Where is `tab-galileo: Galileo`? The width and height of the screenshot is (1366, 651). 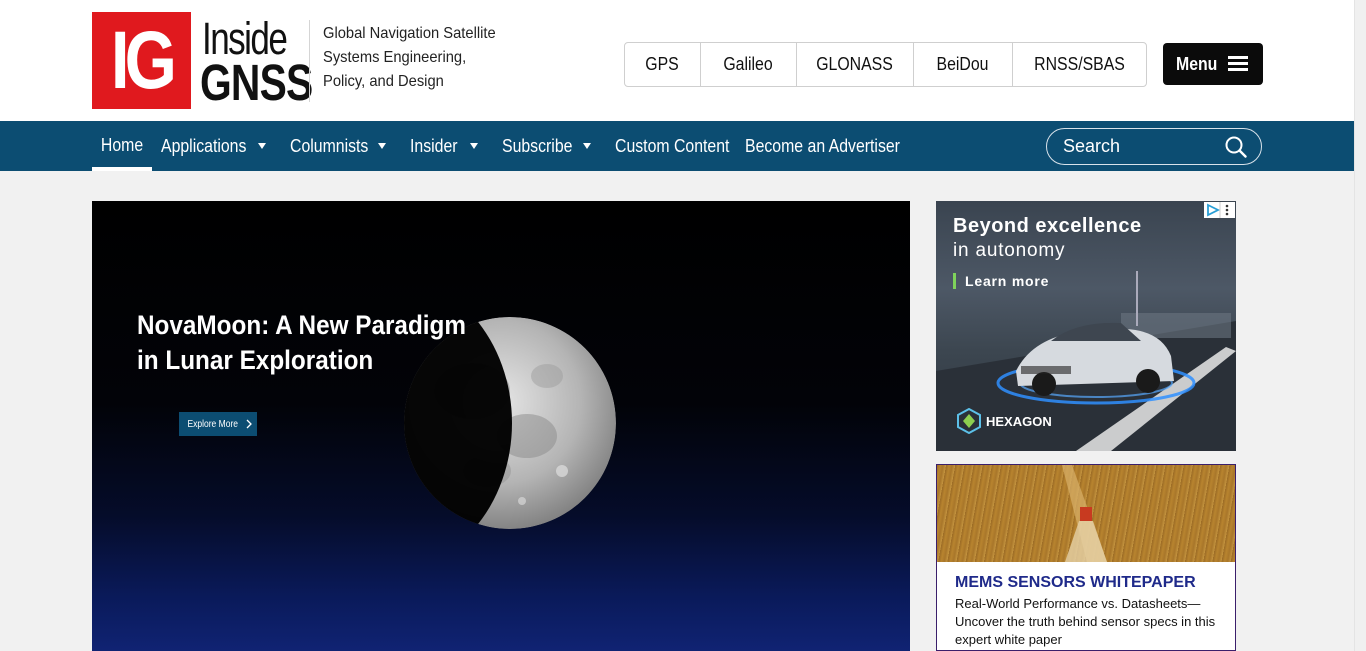 tab-galileo: Galileo is located at coordinates (749, 64).